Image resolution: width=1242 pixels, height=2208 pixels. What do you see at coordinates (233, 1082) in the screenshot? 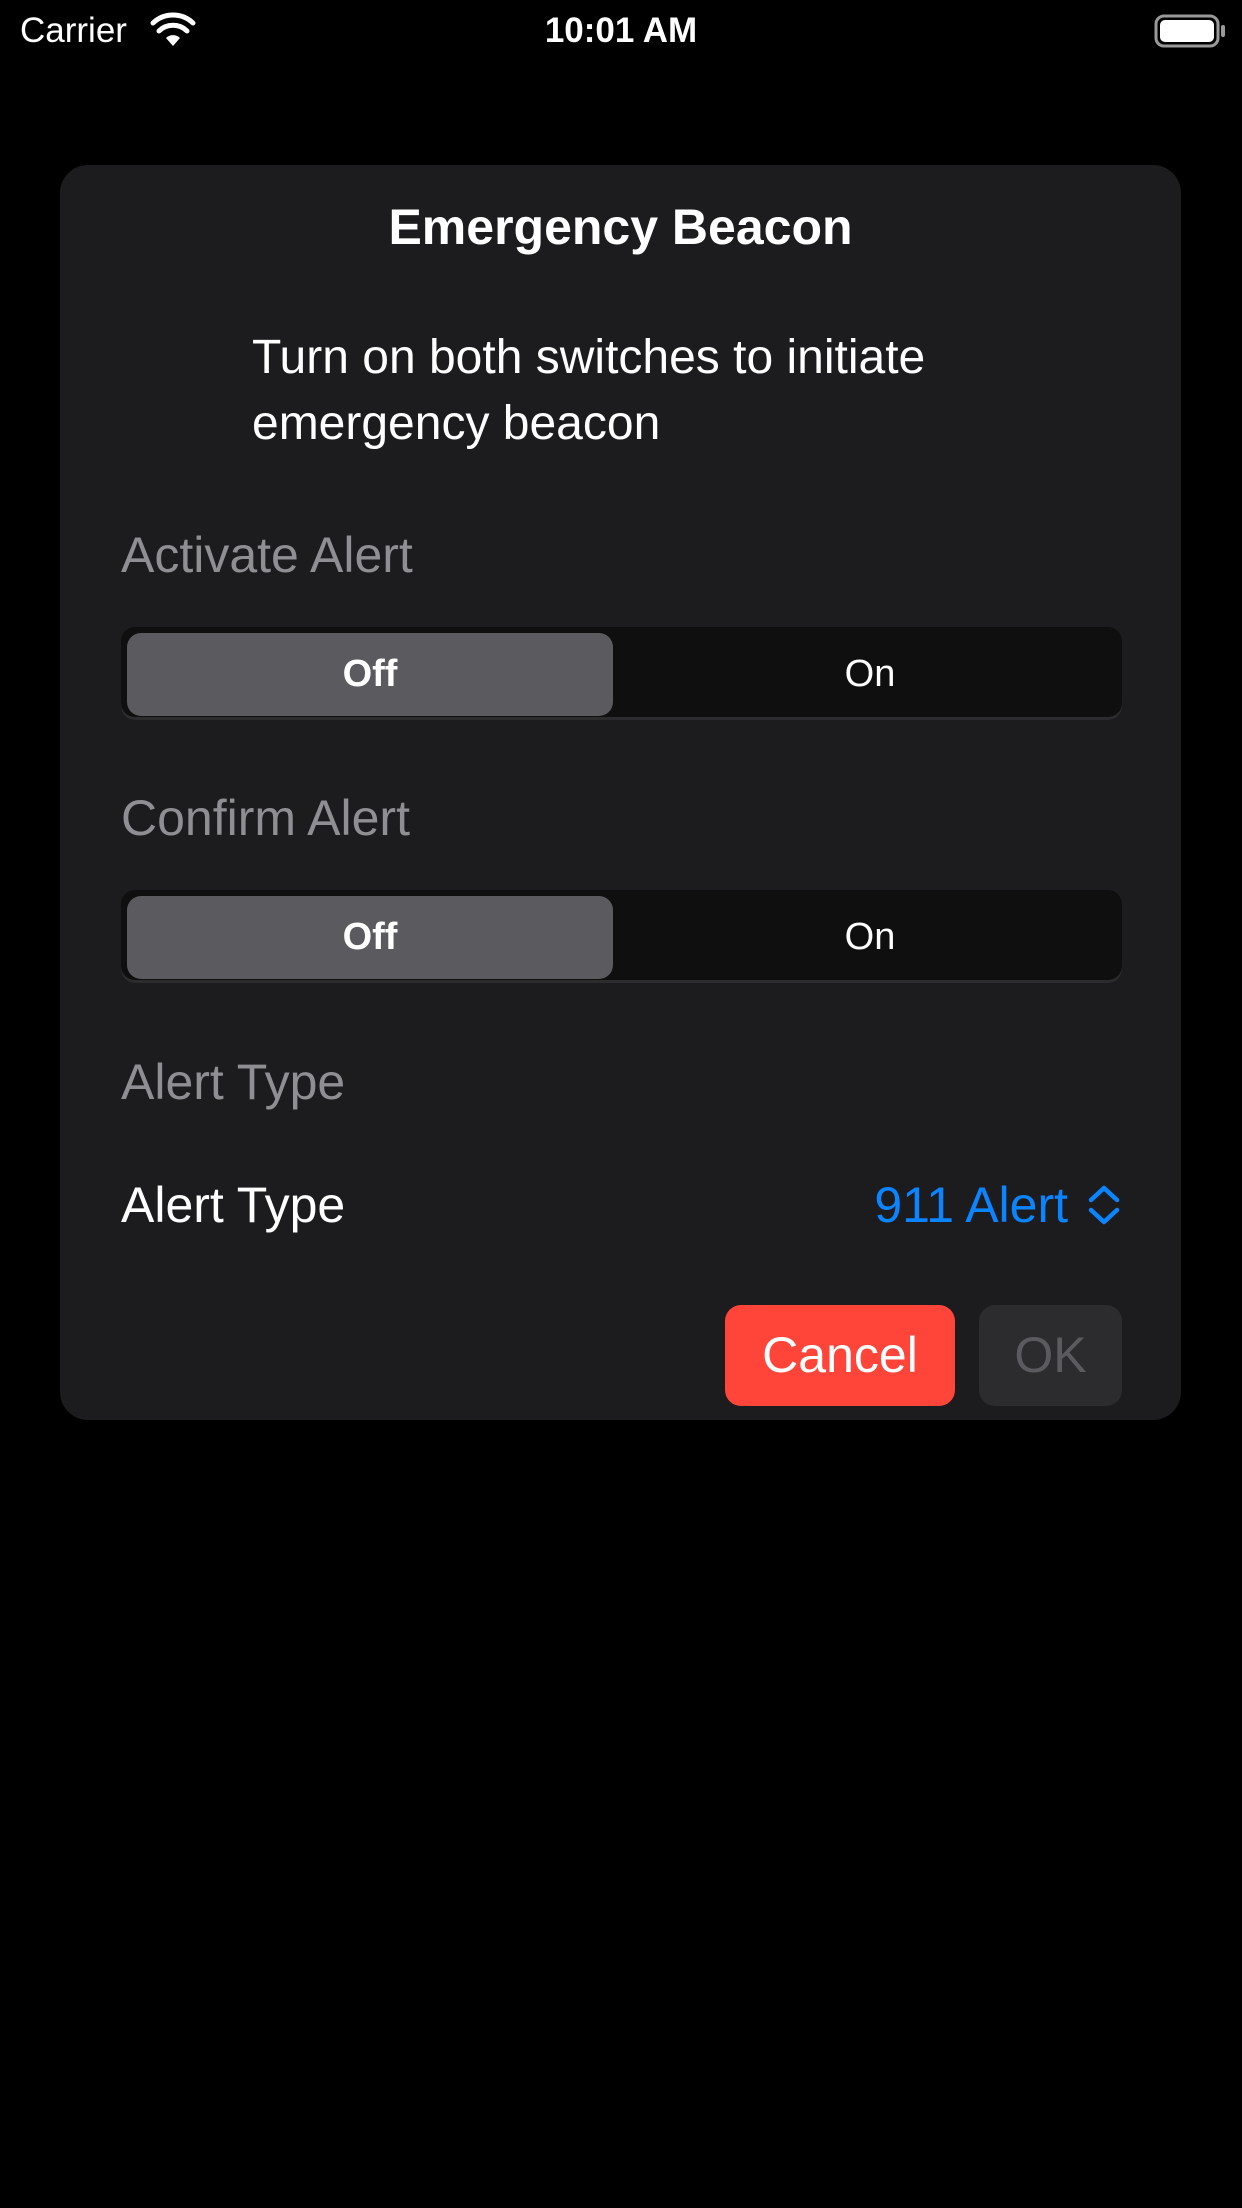
I see `alert-type-section-label: Alert Type` at bounding box center [233, 1082].